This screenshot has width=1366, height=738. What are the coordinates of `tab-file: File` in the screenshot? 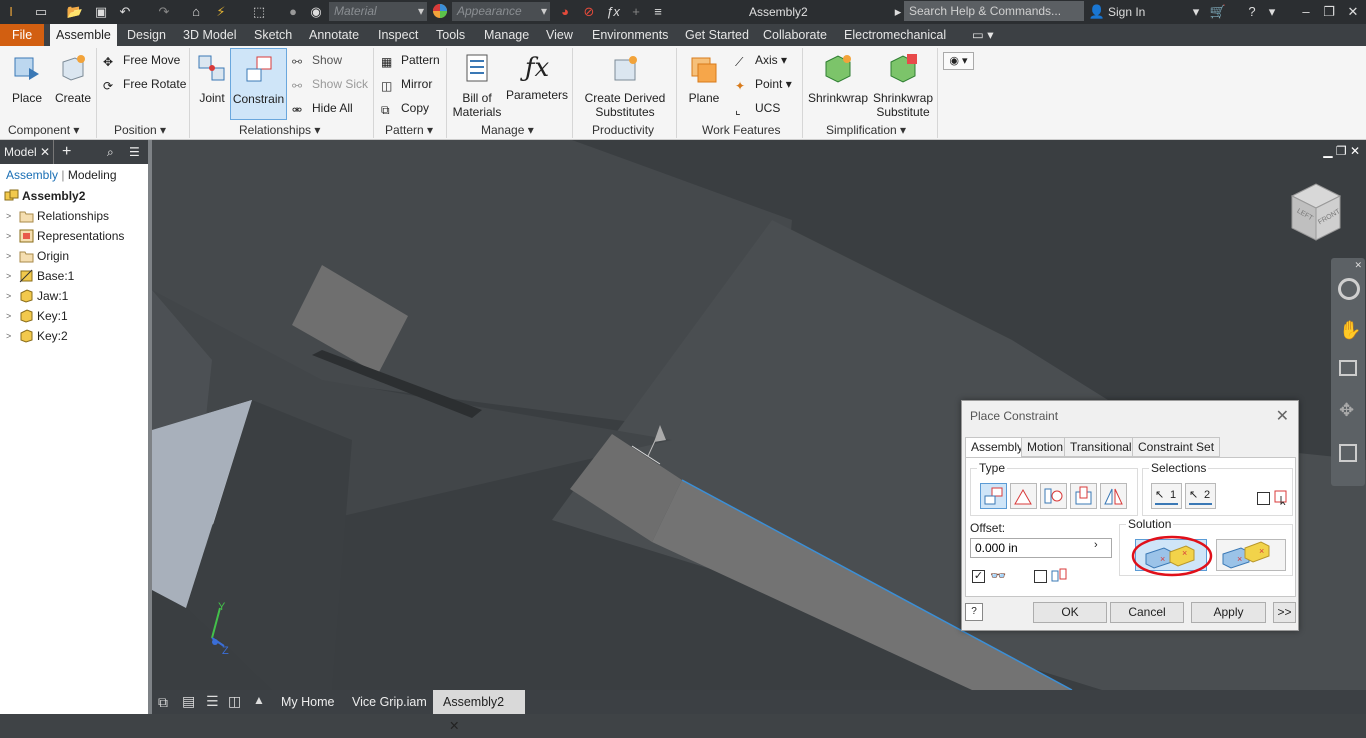 It's located at (22, 35).